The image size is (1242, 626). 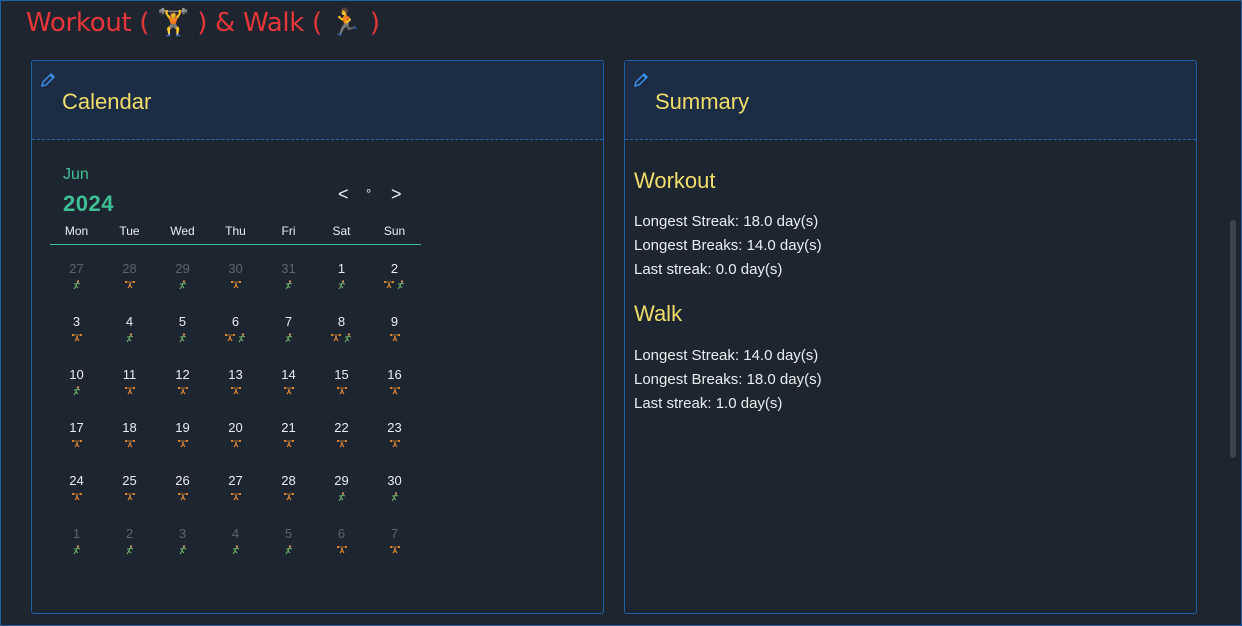 What do you see at coordinates (341, 231) in the screenshot?
I see `weekday-label: Sat` at bounding box center [341, 231].